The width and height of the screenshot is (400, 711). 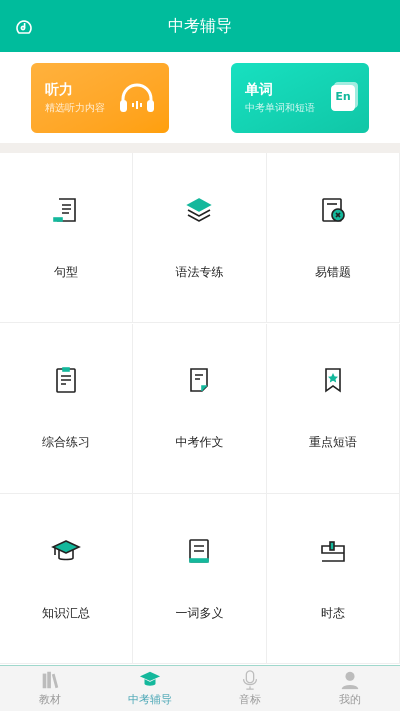 What do you see at coordinates (200, 409) in the screenshot?
I see `grid-item: 中考作文` at bounding box center [200, 409].